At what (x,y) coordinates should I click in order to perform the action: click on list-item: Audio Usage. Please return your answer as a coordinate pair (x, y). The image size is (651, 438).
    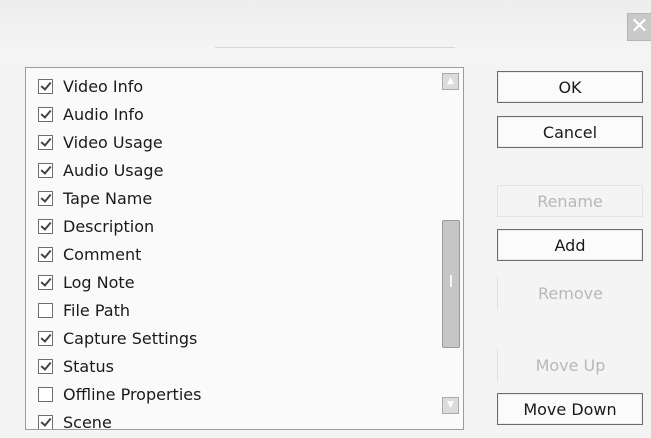
    Looking at the image, I should click on (100, 170).